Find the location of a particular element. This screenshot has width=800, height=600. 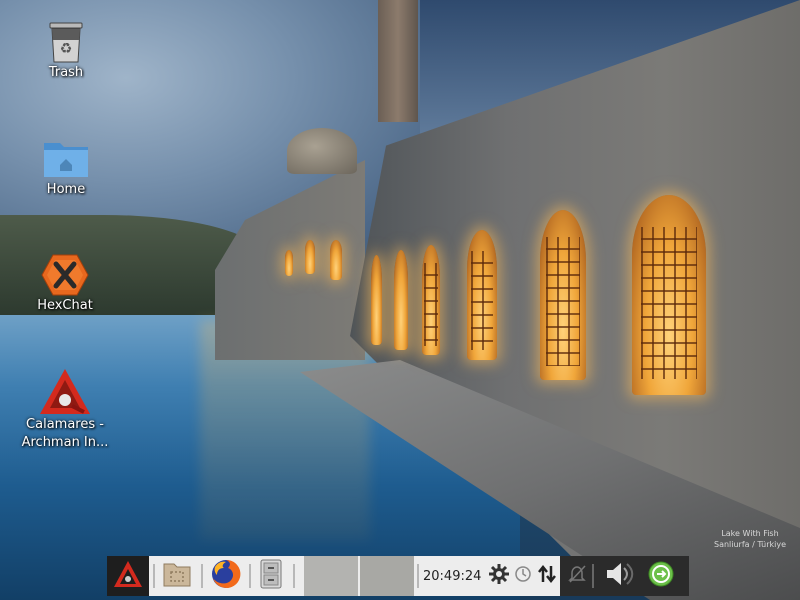

tray-volume-button is located at coordinates (619, 576).